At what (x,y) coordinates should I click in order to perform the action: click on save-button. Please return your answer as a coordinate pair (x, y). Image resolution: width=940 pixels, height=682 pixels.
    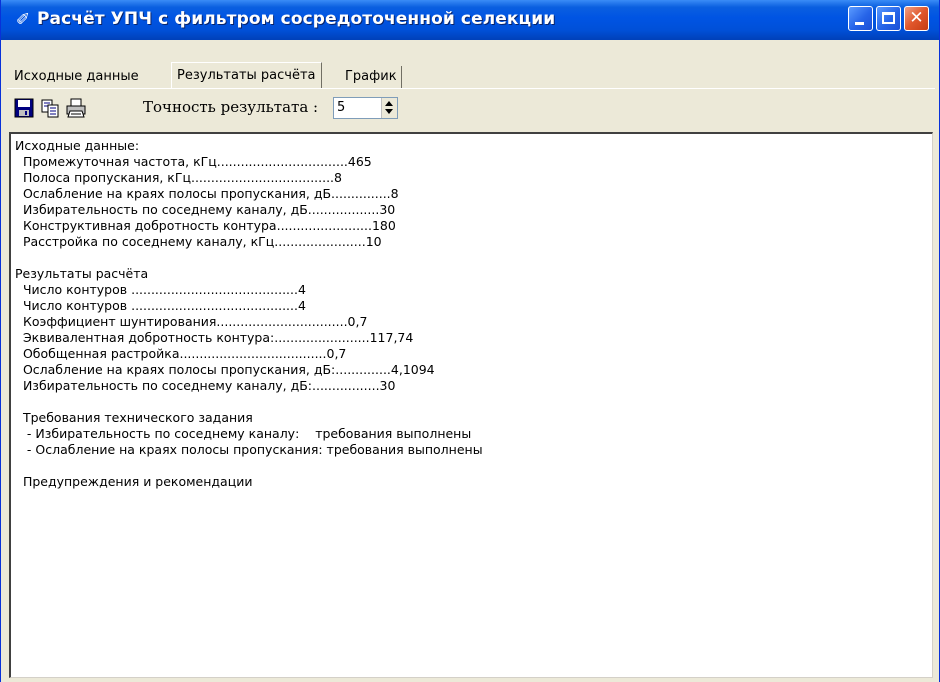
    Looking at the image, I should click on (24, 108).